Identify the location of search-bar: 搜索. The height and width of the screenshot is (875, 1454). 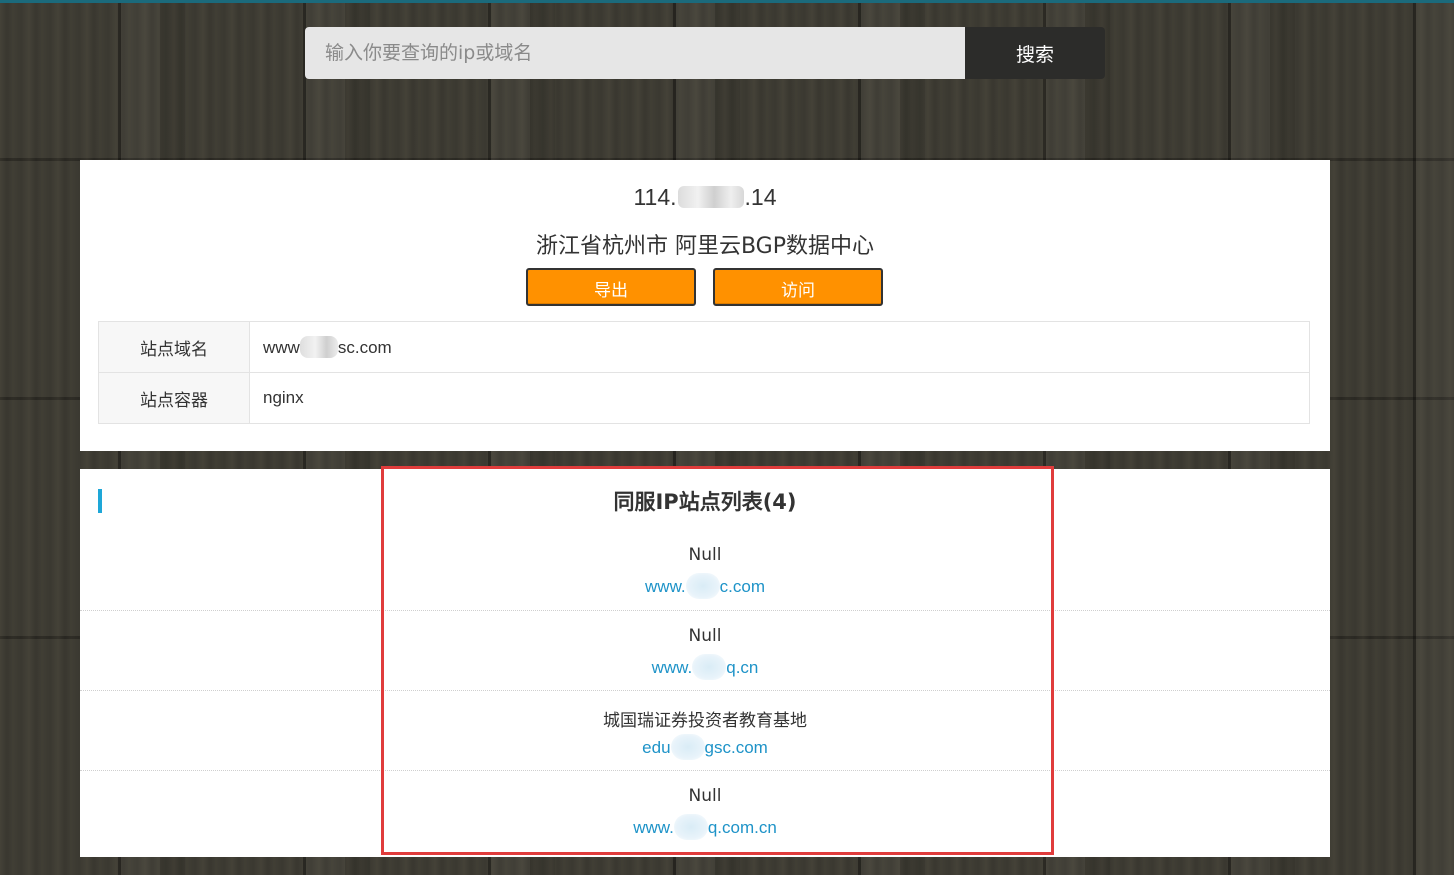
(705, 53).